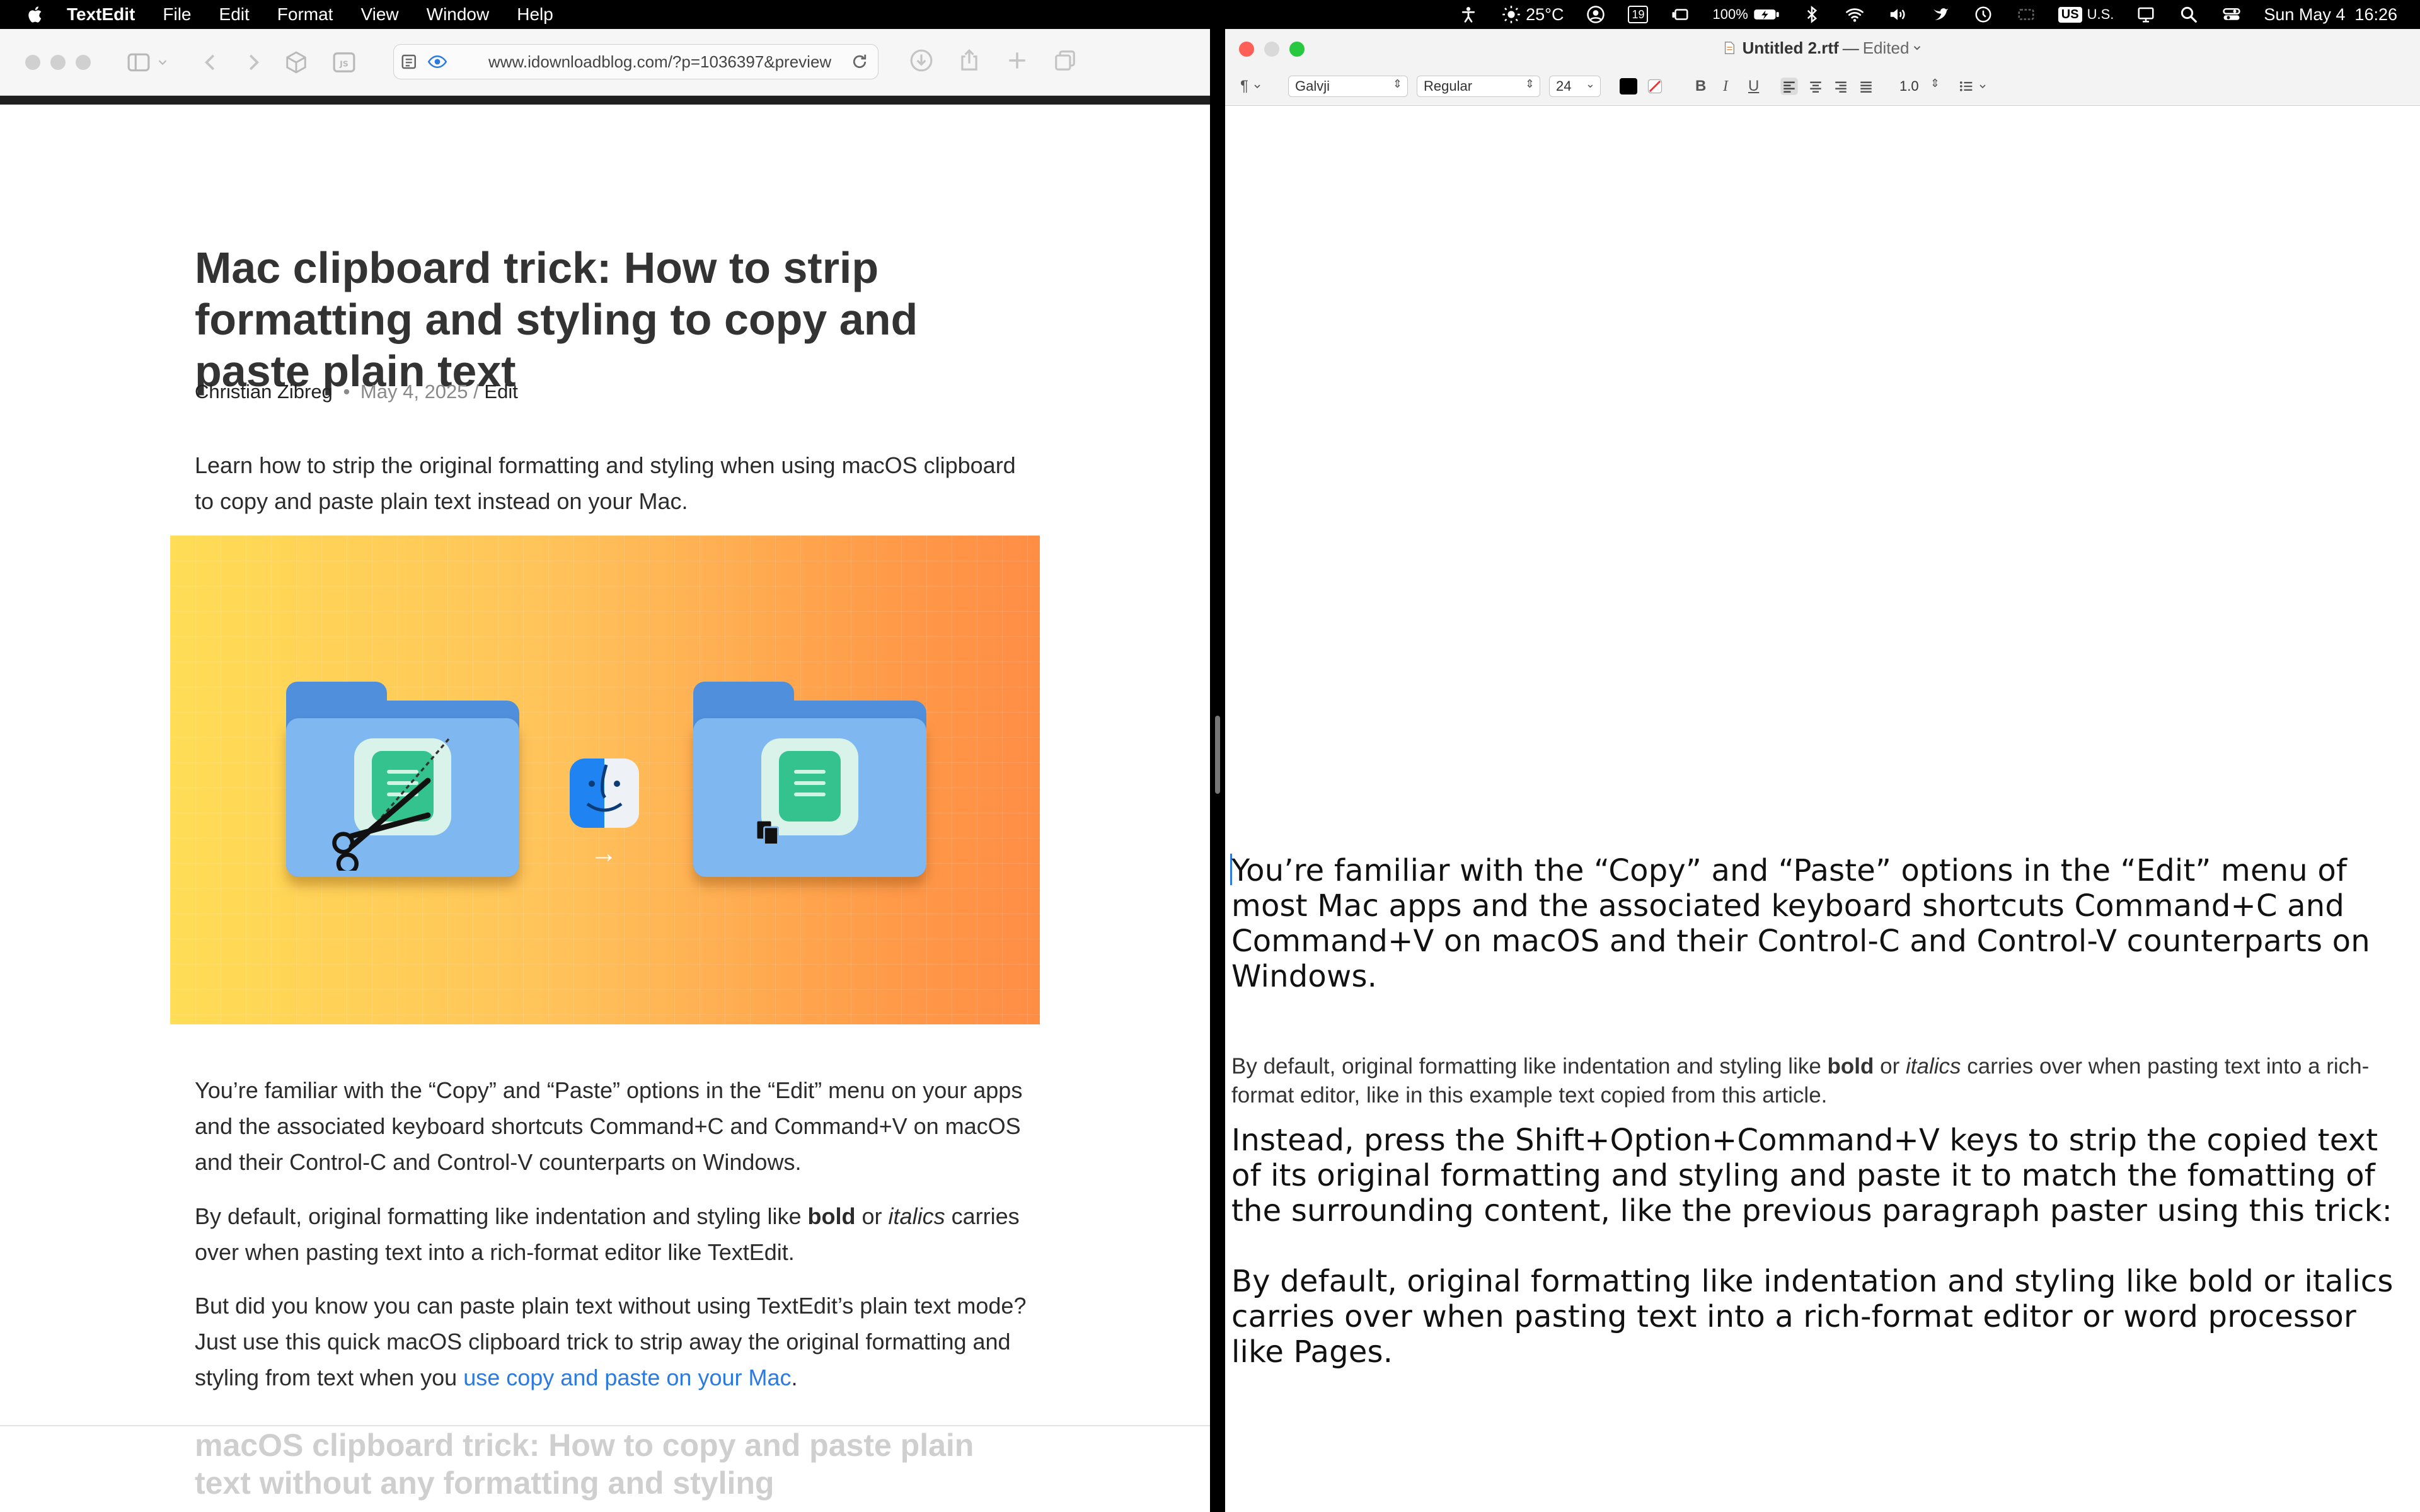 The image size is (2420, 1512). What do you see at coordinates (1940, 14) in the screenshot?
I see `bird-app-icon` at bounding box center [1940, 14].